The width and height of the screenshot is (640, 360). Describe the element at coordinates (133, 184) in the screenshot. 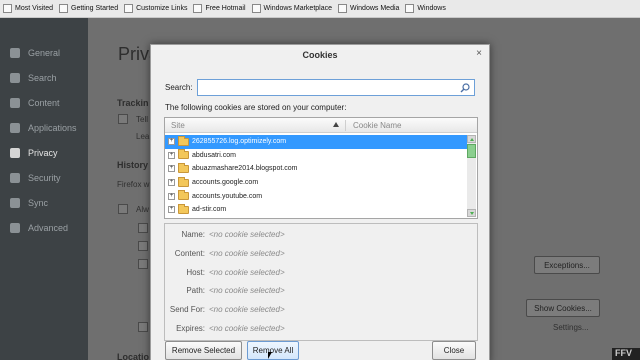

I see `firefox-will-text: Firefox w` at that location.